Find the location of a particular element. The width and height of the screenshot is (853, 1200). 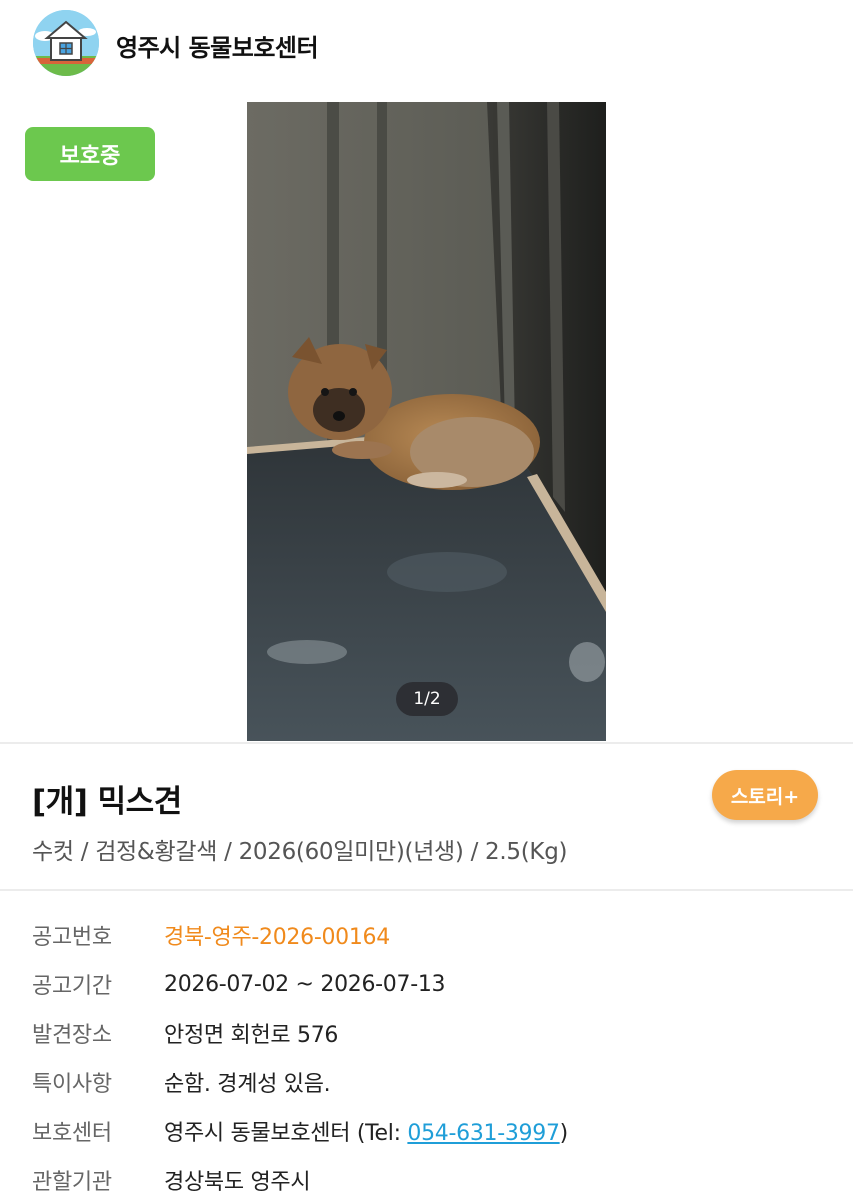

special-notes: 순함. 경계성 있음. is located at coordinates (247, 1084).